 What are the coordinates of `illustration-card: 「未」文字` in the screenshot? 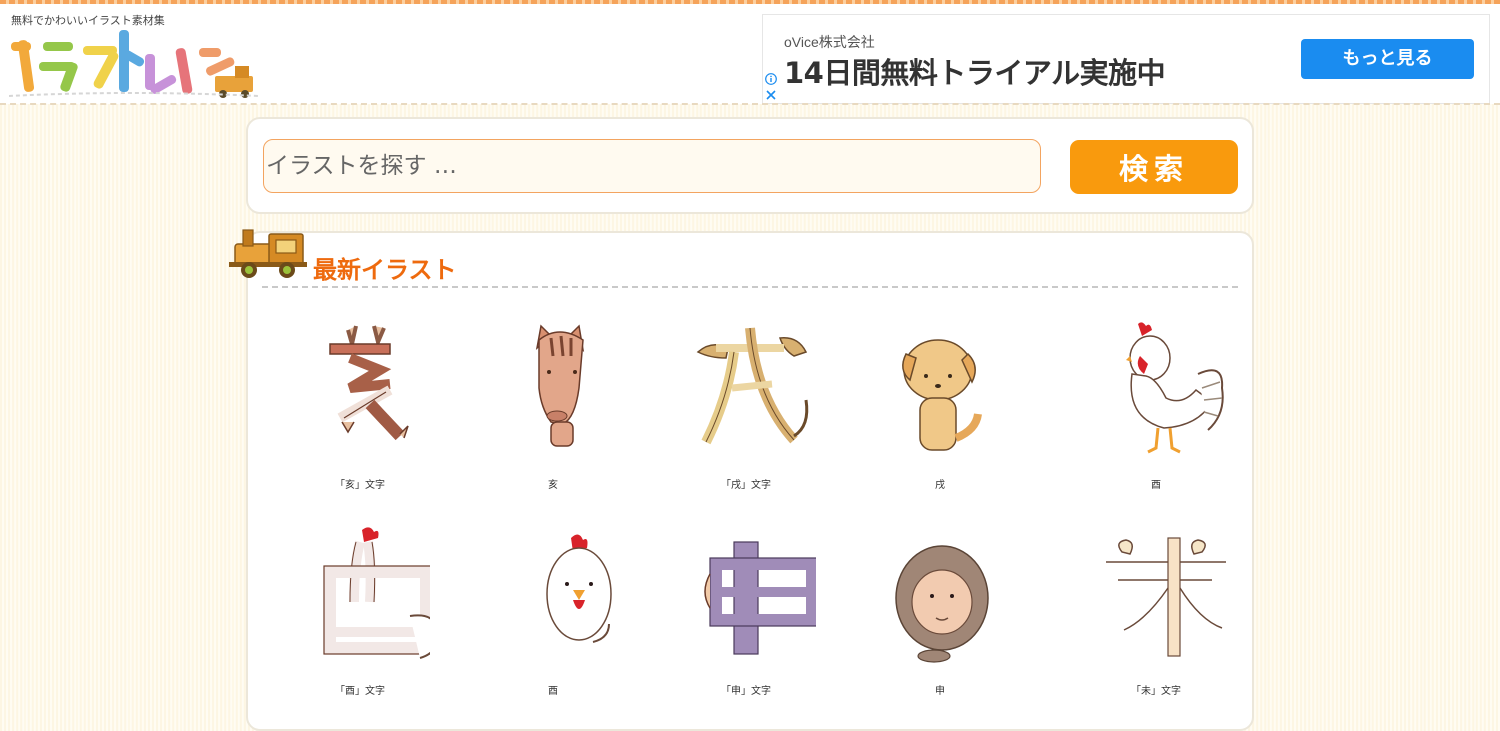 It's located at (1156, 610).